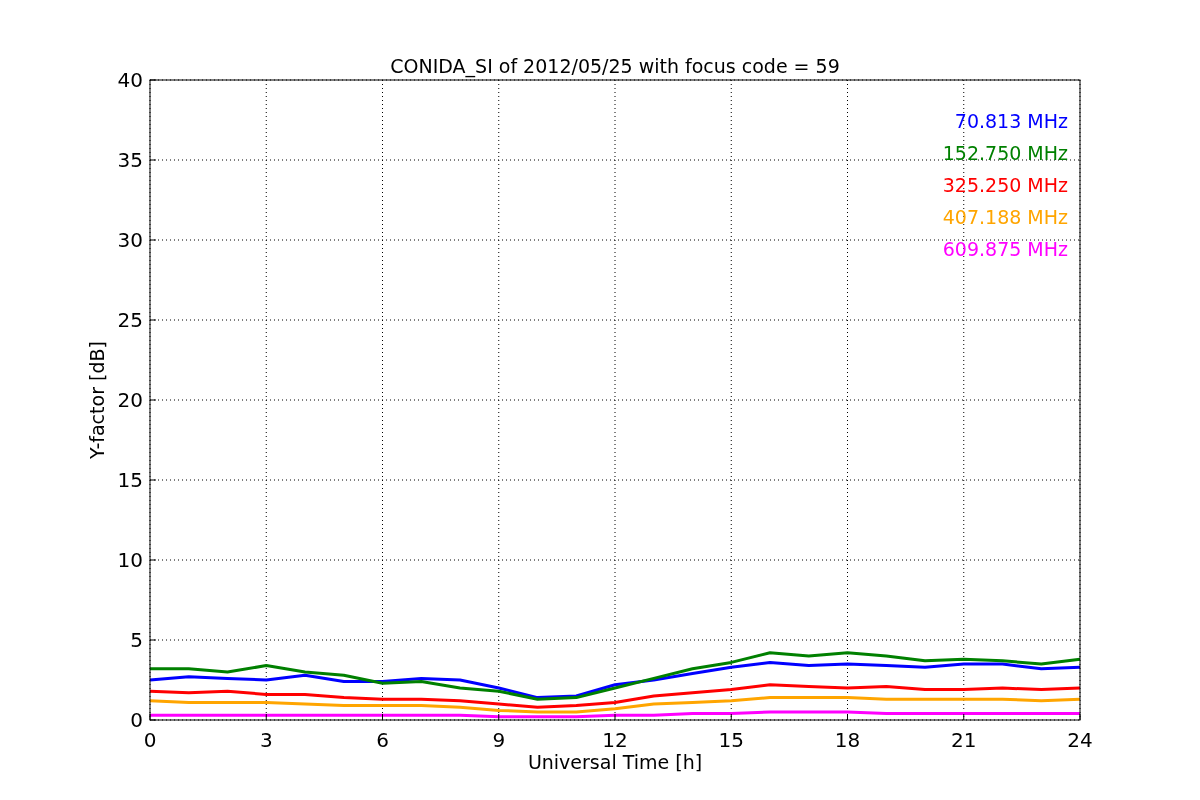  What do you see at coordinates (964, 740) in the screenshot?
I see `x-tick-label: 21` at bounding box center [964, 740].